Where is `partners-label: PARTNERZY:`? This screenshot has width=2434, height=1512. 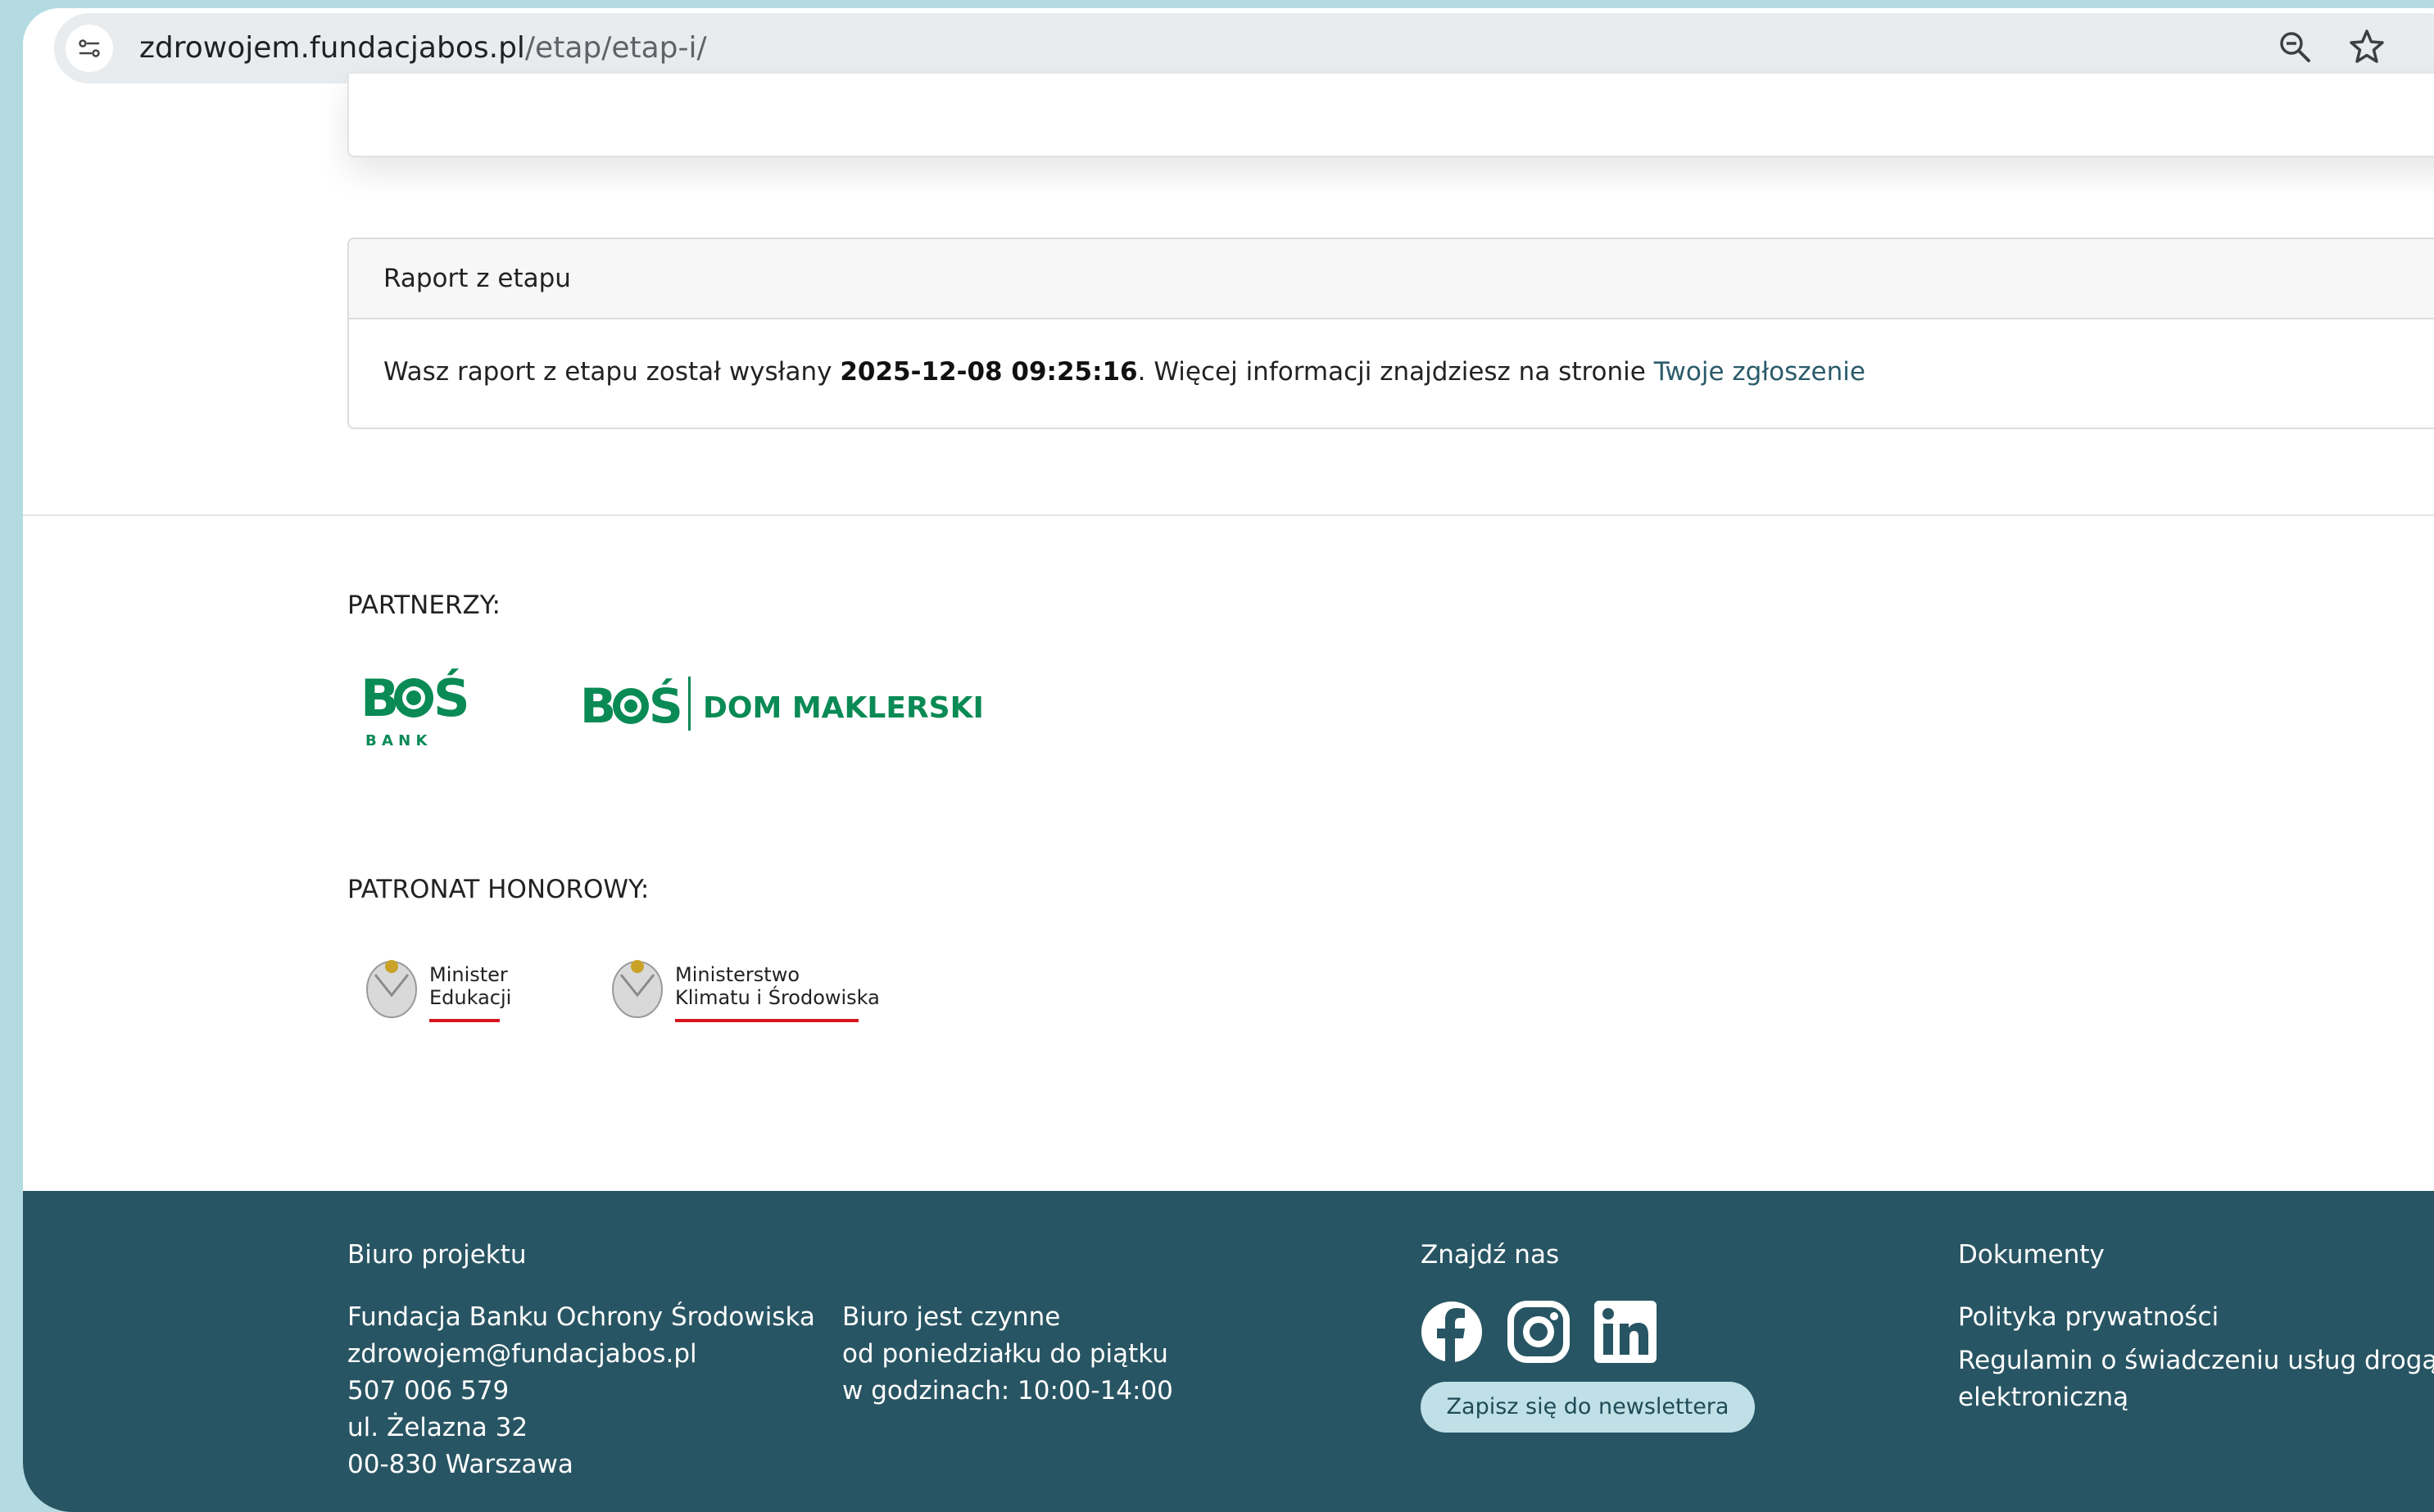
partners-label: PARTNERZY: is located at coordinates (424, 606).